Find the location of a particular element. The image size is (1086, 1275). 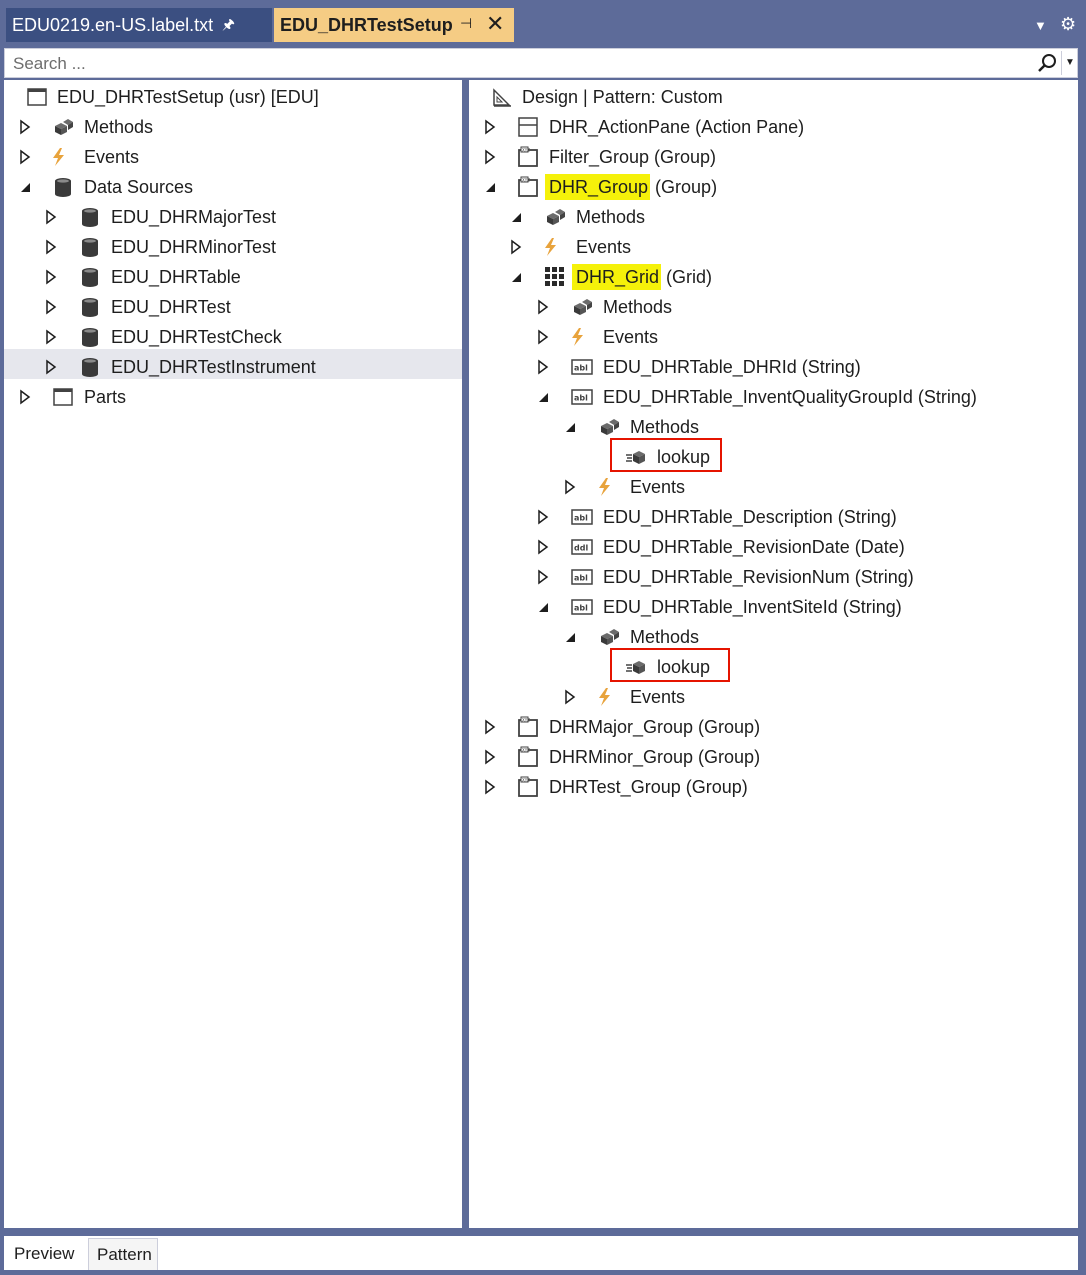

tree-node-field: EDU_DHRTable_RevisionNum (String) is located at coordinates (773, 577).